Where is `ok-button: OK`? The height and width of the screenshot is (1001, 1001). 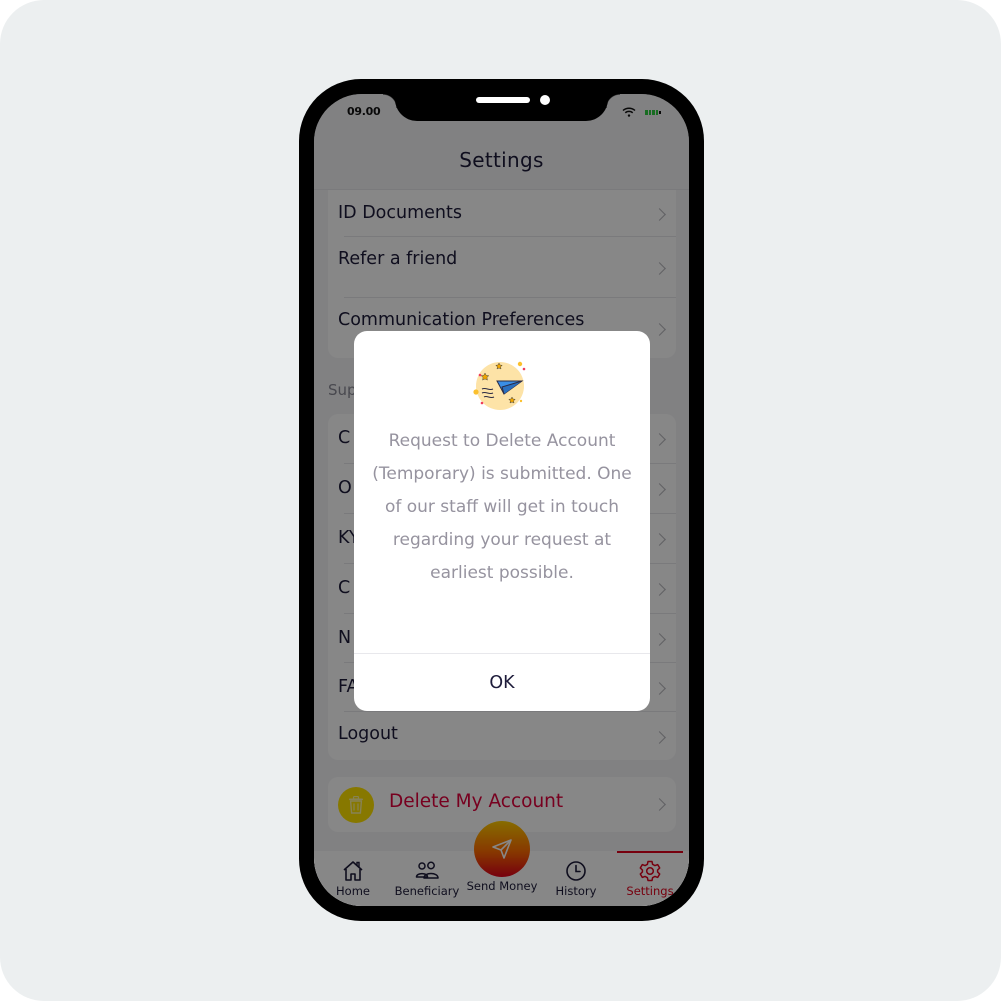 ok-button: OK is located at coordinates (502, 682).